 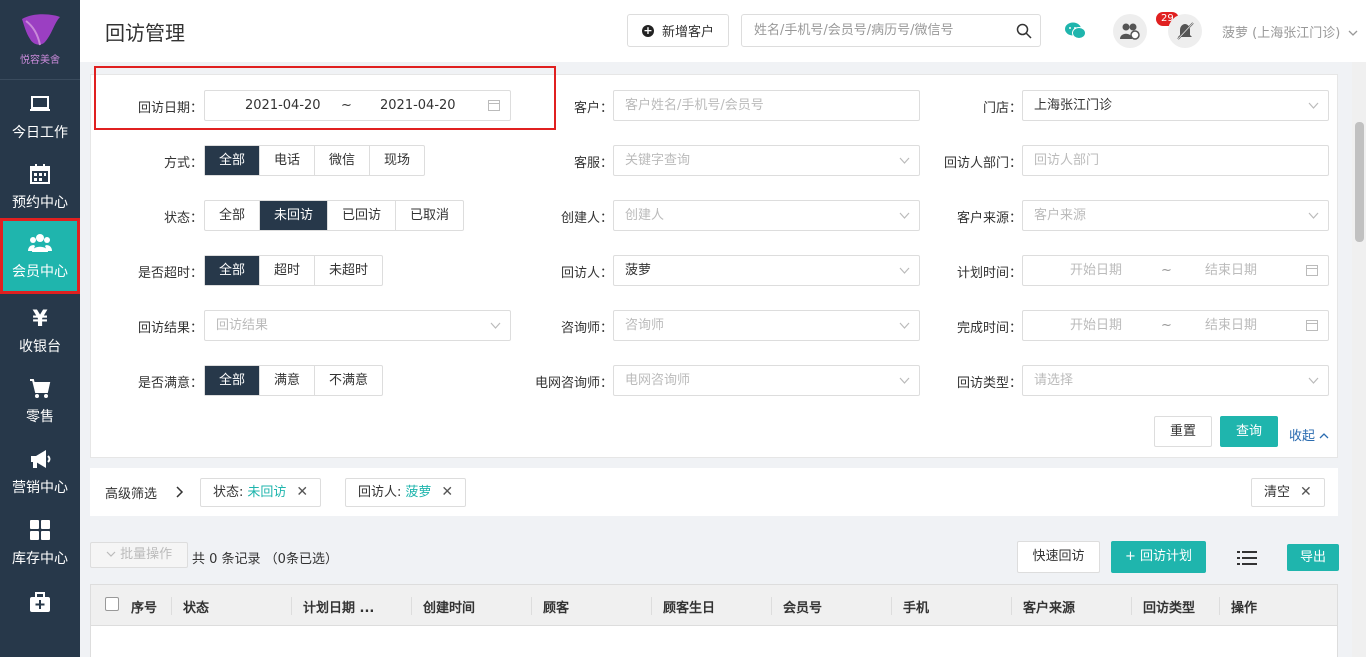 What do you see at coordinates (1175, 160) in the screenshot?
I see `dept-input: 回访人部门` at bounding box center [1175, 160].